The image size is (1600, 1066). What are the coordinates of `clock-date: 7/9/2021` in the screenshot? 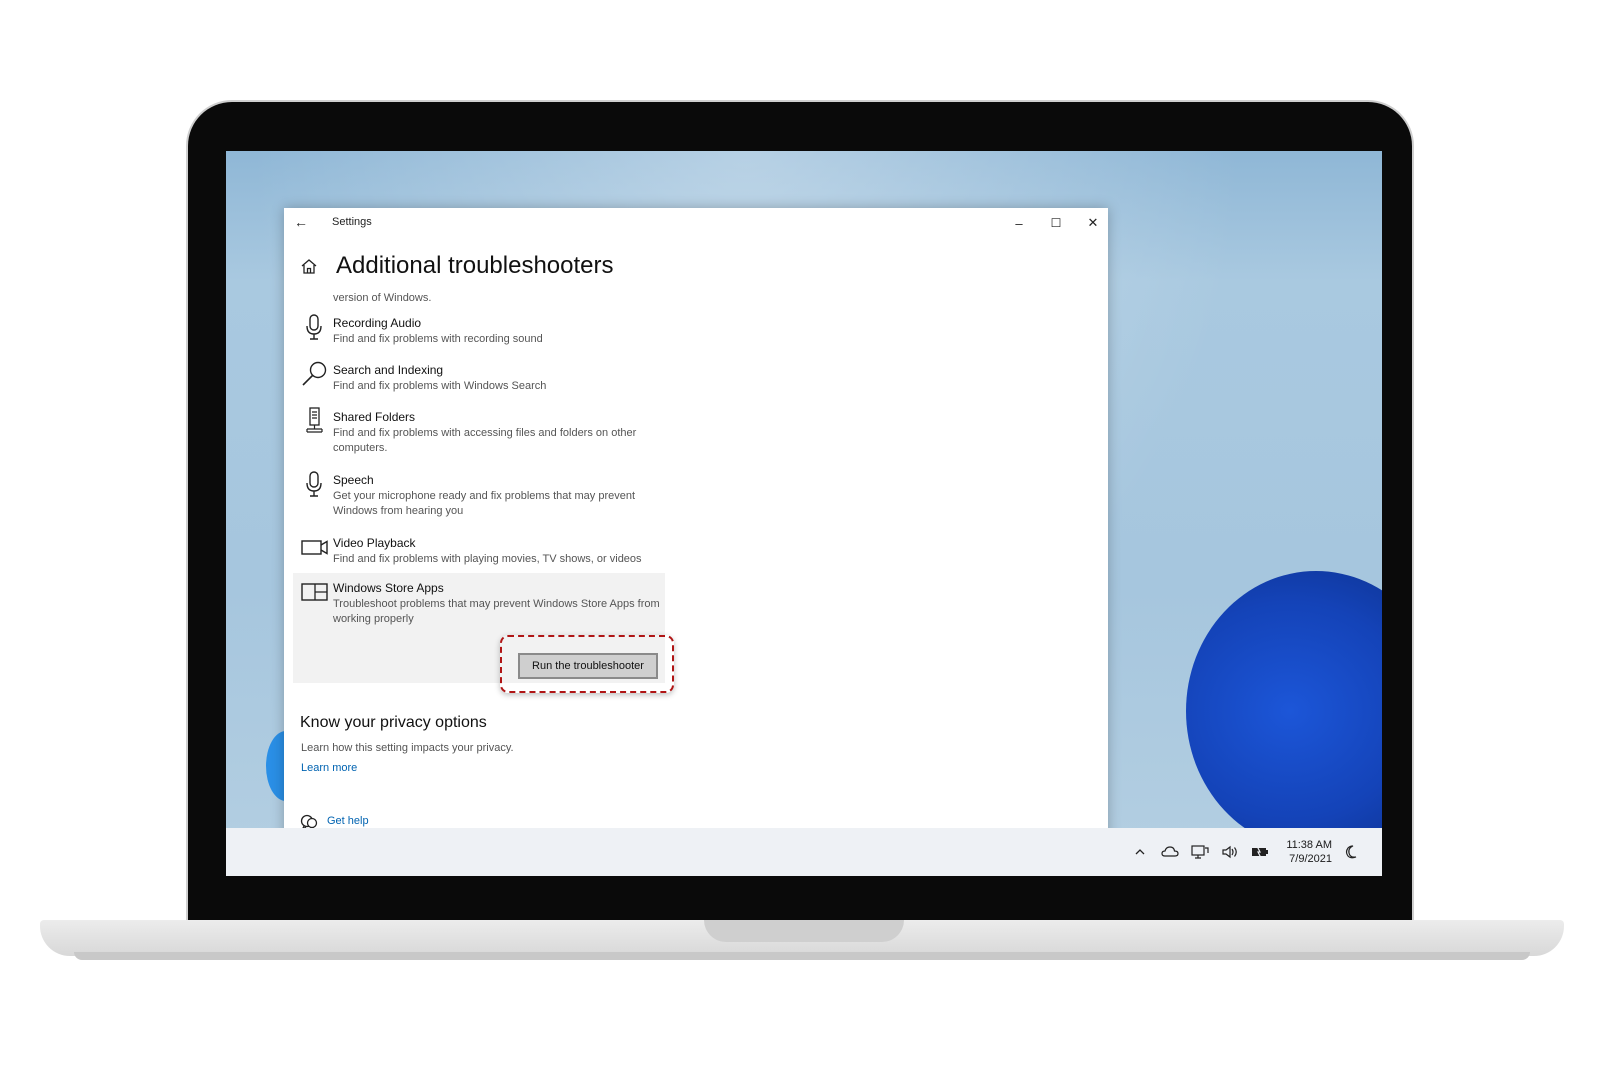 It's located at (1310, 859).